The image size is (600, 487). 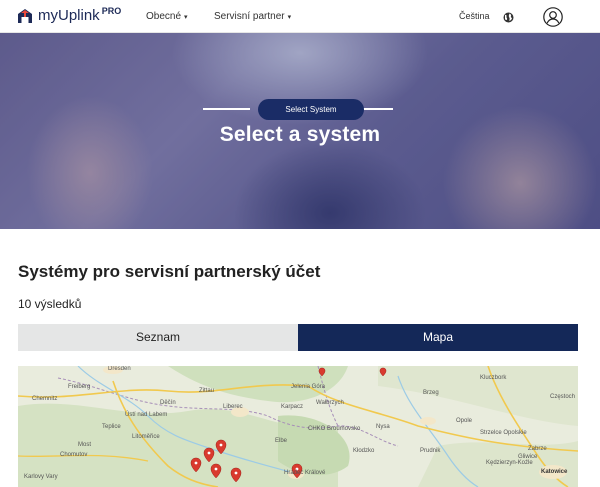 I want to click on logo-pro-badge: PRO, so click(x=111, y=10).